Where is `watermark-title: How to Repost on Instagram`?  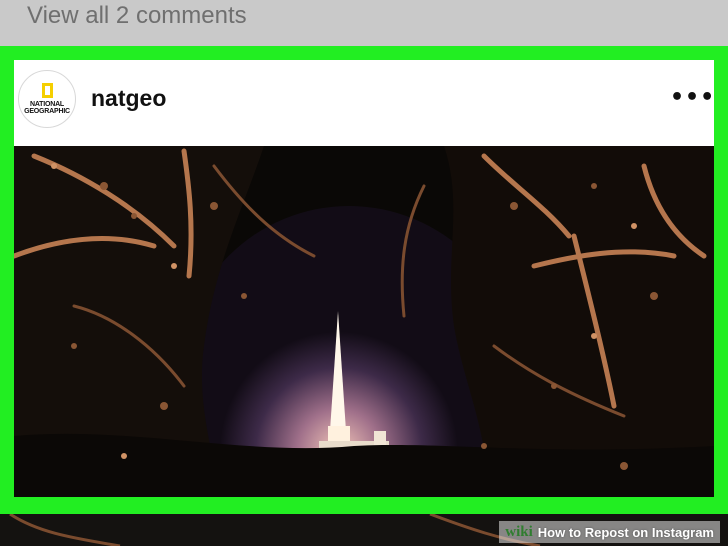 watermark-title: How to Repost on Instagram is located at coordinates (625, 532).